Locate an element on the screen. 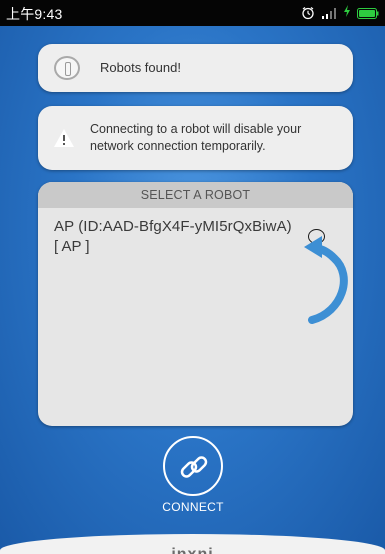 This screenshot has width=385, height=554. connect-label: CONNECT is located at coordinates (193, 507).